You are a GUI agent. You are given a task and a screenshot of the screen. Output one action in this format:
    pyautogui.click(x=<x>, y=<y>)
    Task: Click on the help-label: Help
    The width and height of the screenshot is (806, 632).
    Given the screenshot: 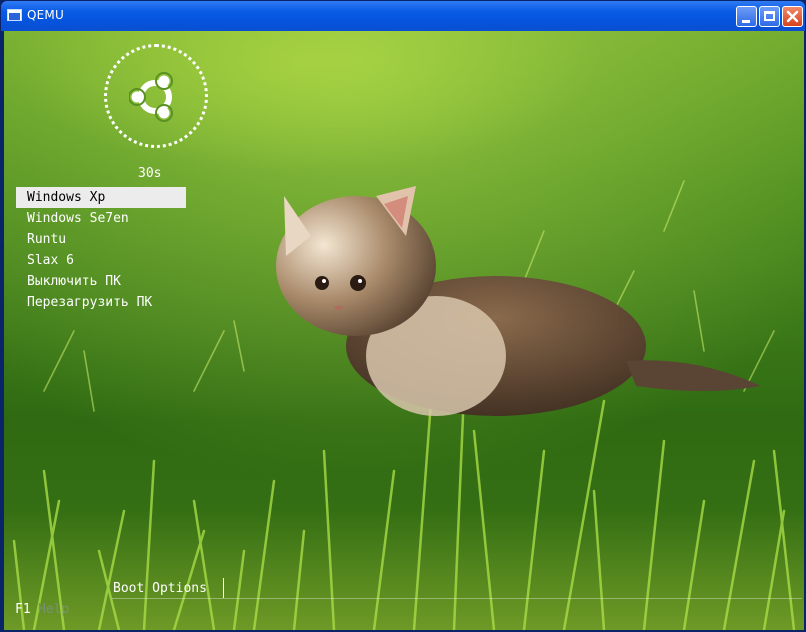 What is the action you would take?
    pyautogui.click(x=54, y=609)
    